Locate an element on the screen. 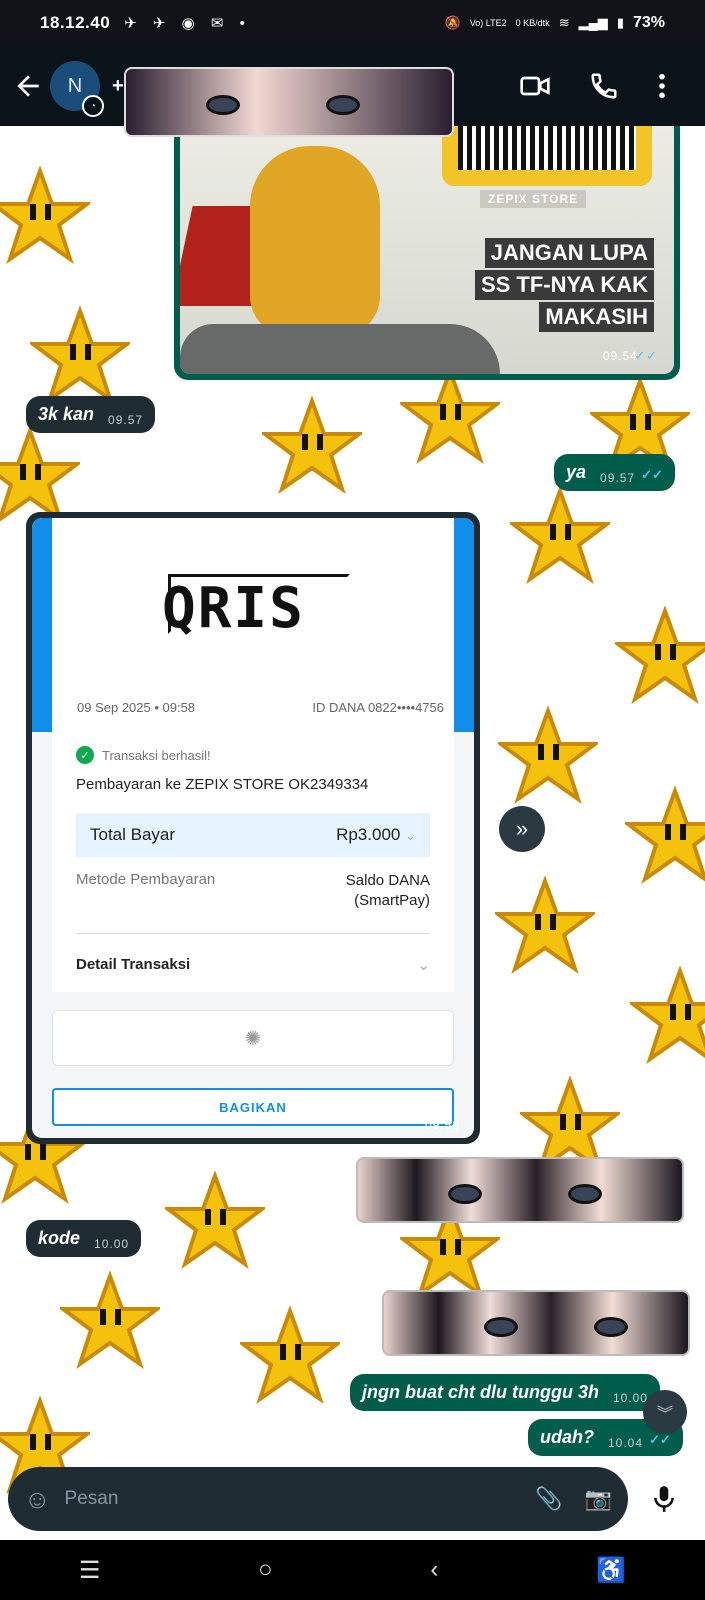 This screenshot has width=705, height=1600. message-time: 09.54 ✓✓ is located at coordinates (630, 355).